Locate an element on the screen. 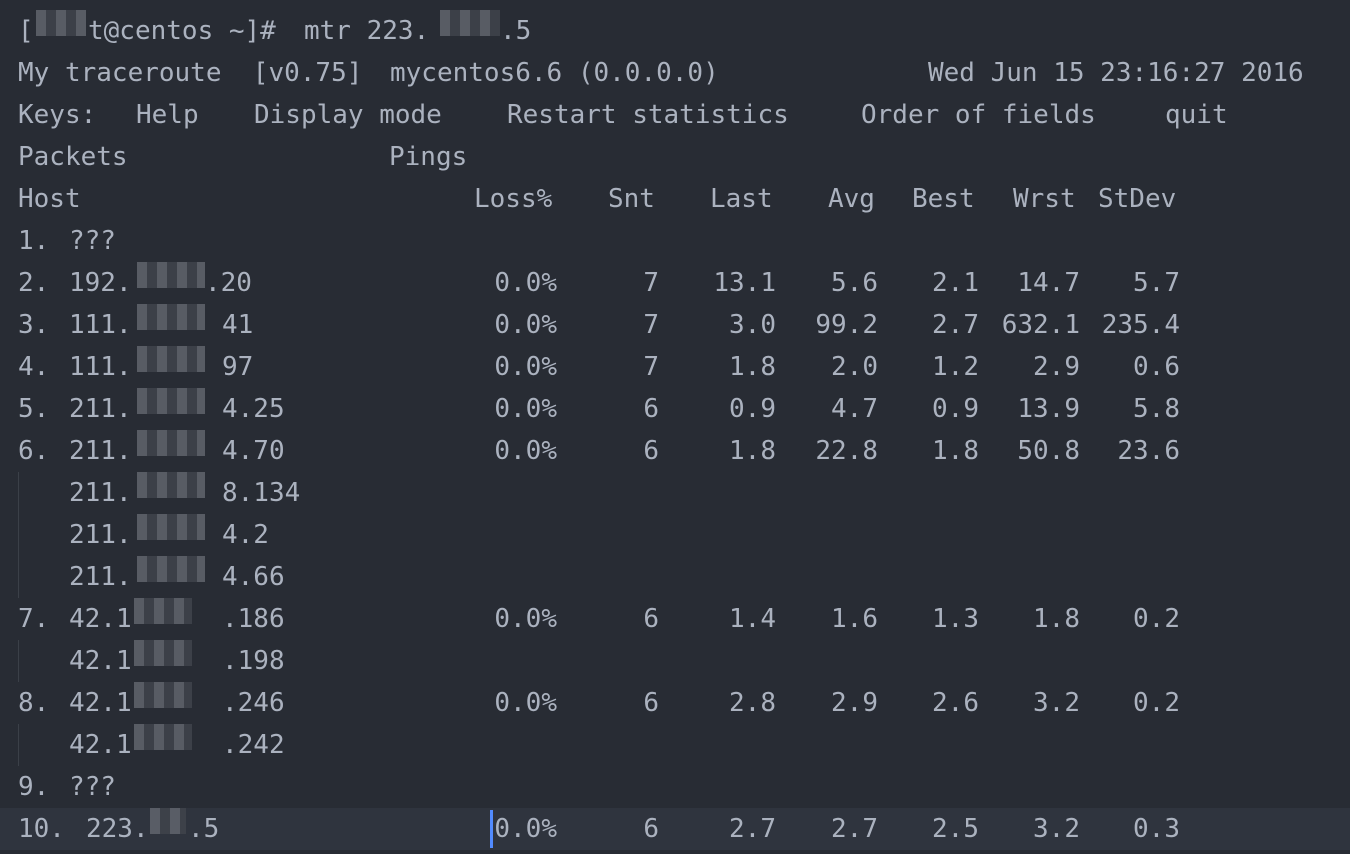 The image size is (1350, 854). hop-best: 2.7 is located at coordinates (955, 325).